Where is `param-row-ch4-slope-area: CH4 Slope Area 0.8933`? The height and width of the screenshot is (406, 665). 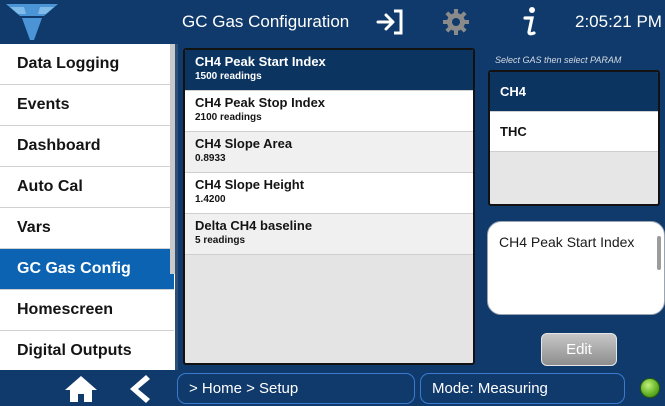
param-row-ch4-slope-area: CH4 Slope Area 0.8933 is located at coordinates (329, 152).